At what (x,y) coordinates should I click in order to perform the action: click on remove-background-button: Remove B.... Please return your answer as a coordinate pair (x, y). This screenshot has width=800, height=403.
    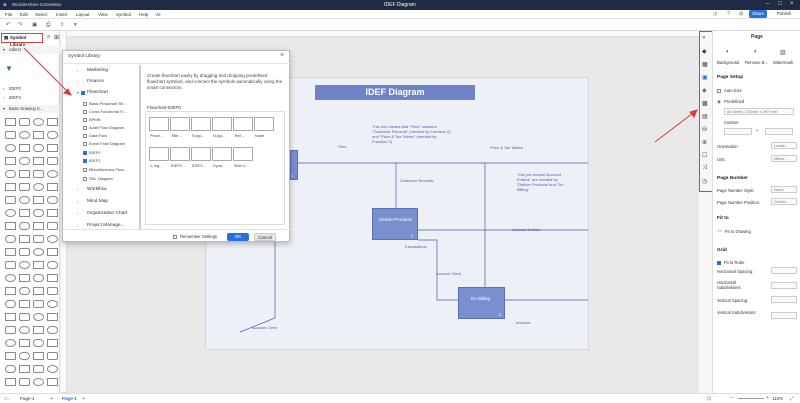
    Looking at the image, I should click on (756, 62).